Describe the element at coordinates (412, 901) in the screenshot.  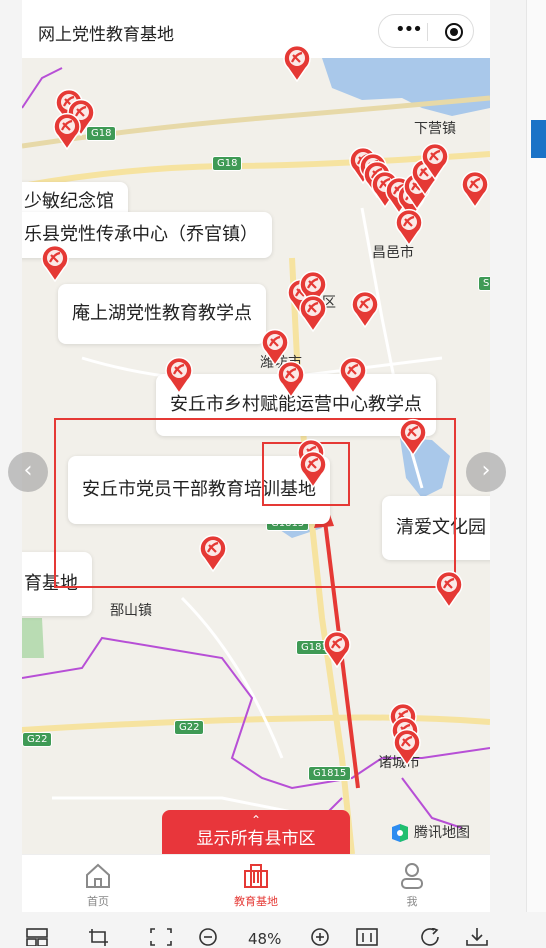
I see `tab-label: 我` at that location.